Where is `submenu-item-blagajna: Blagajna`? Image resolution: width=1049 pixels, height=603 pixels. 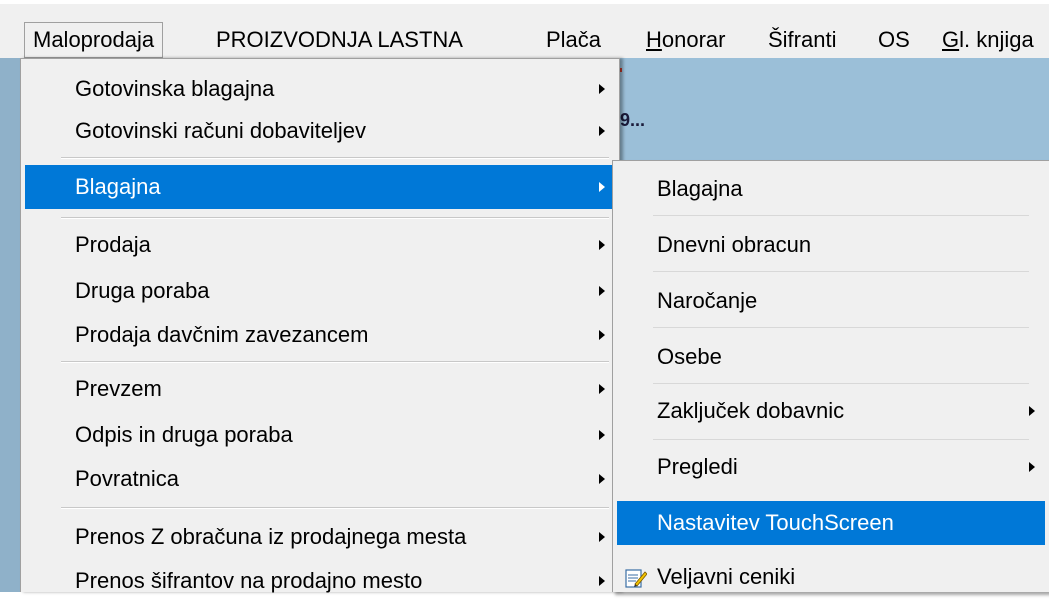
submenu-item-blagajna: Blagajna is located at coordinates (831, 189).